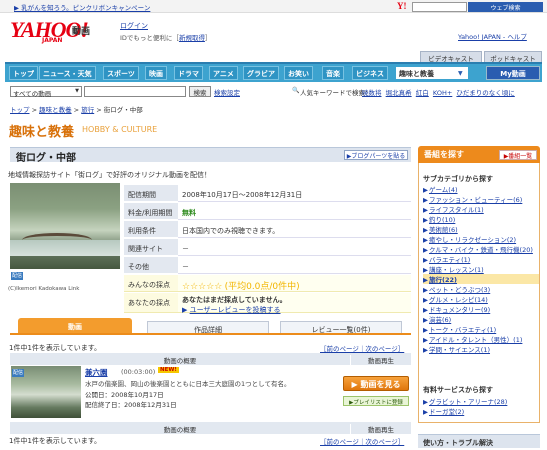  I want to click on register-link: 新規取得, so click(192, 38).